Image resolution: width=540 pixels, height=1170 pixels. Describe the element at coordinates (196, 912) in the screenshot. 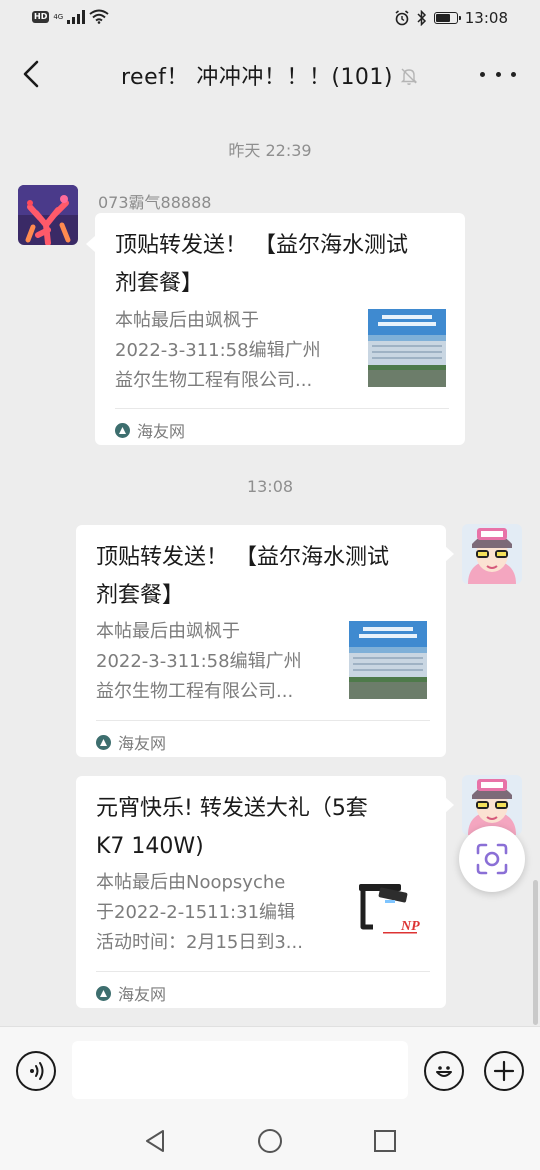

I see `card-desc-line: 于2022-2-1511:31编辑` at that location.